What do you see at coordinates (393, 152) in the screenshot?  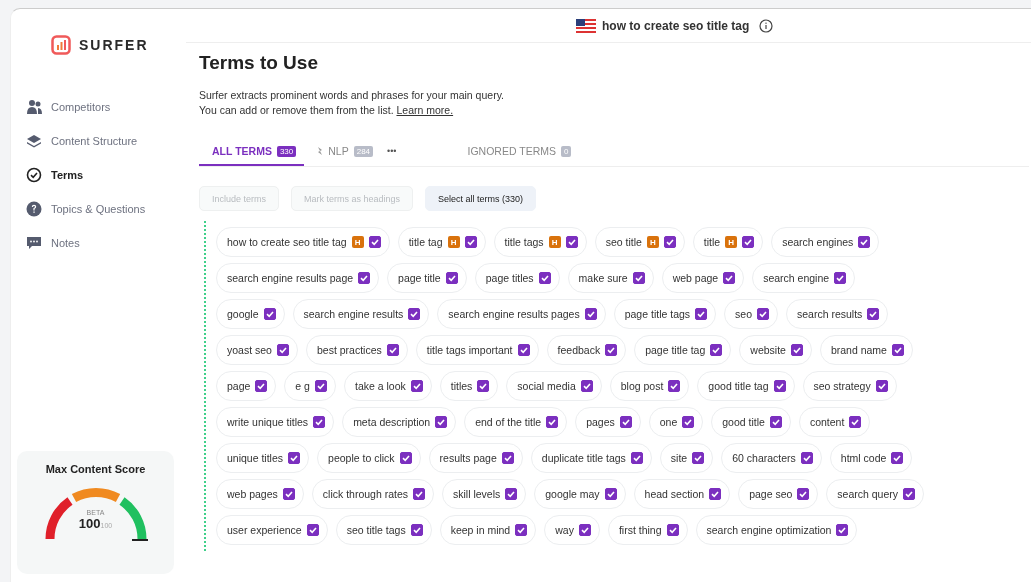 I see `more-tab: •••` at bounding box center [393, 152].